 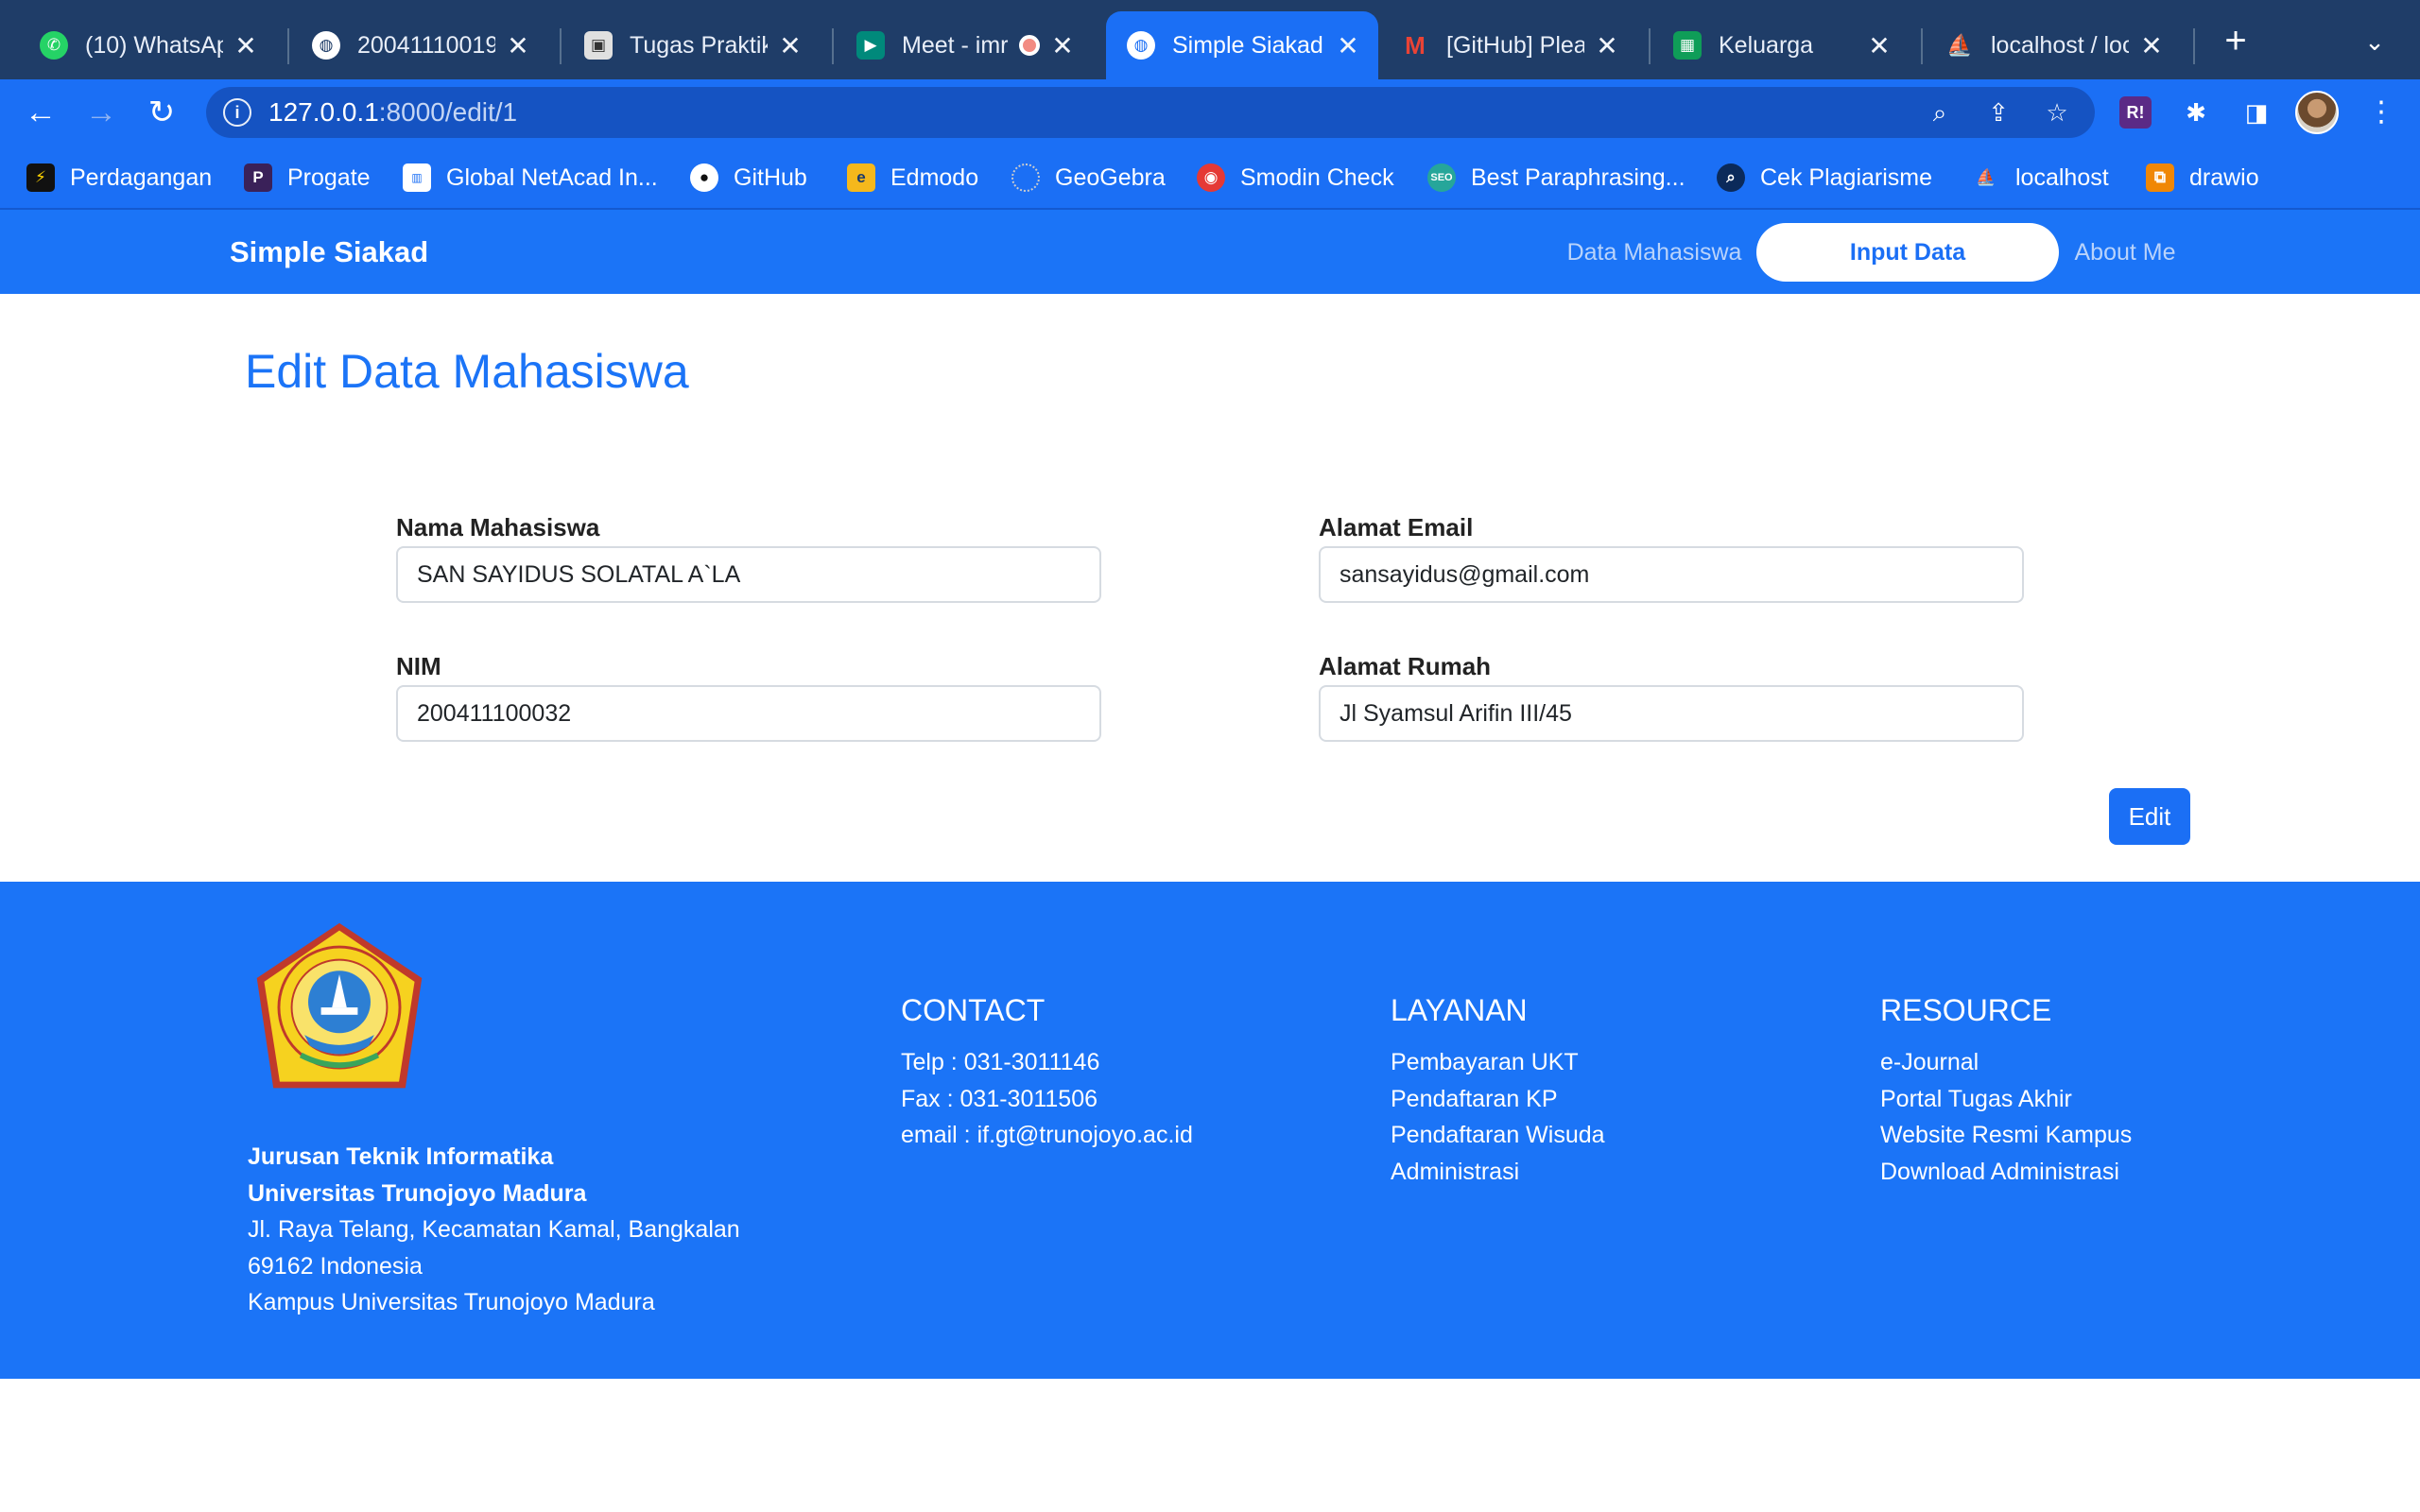 I want to click on bookmark-edmodo: e Edmodo, so click(x=913, y=178).